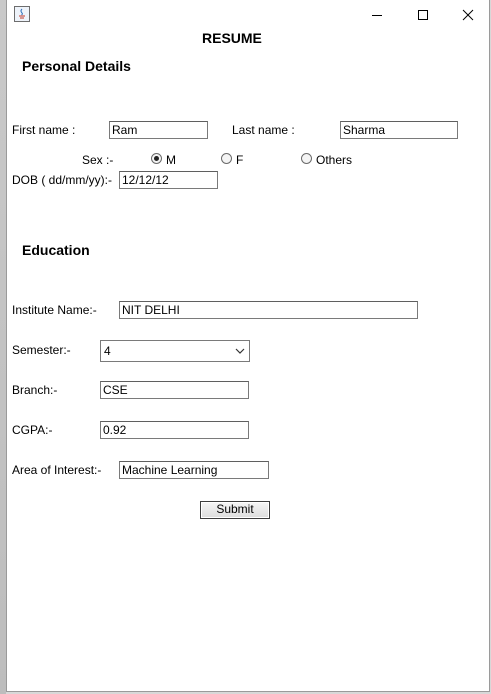 The image size is (491, 694). I want to click on maximize-button, so click(423, 15).